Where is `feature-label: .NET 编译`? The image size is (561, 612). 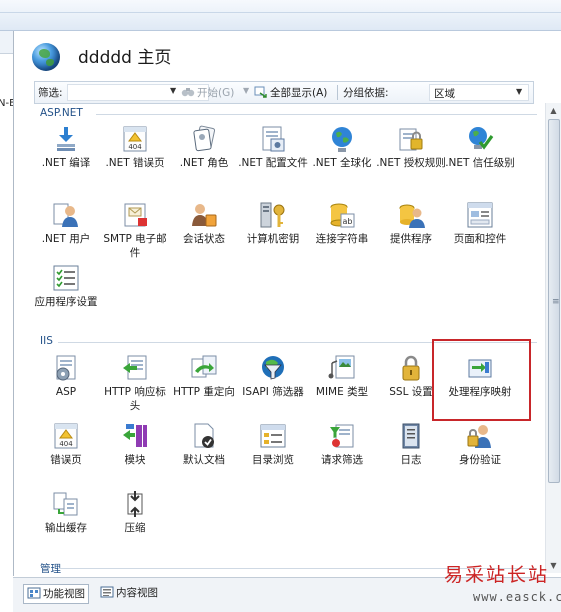
feature-label: .NET 编译 is located at coordinates (66, 163).